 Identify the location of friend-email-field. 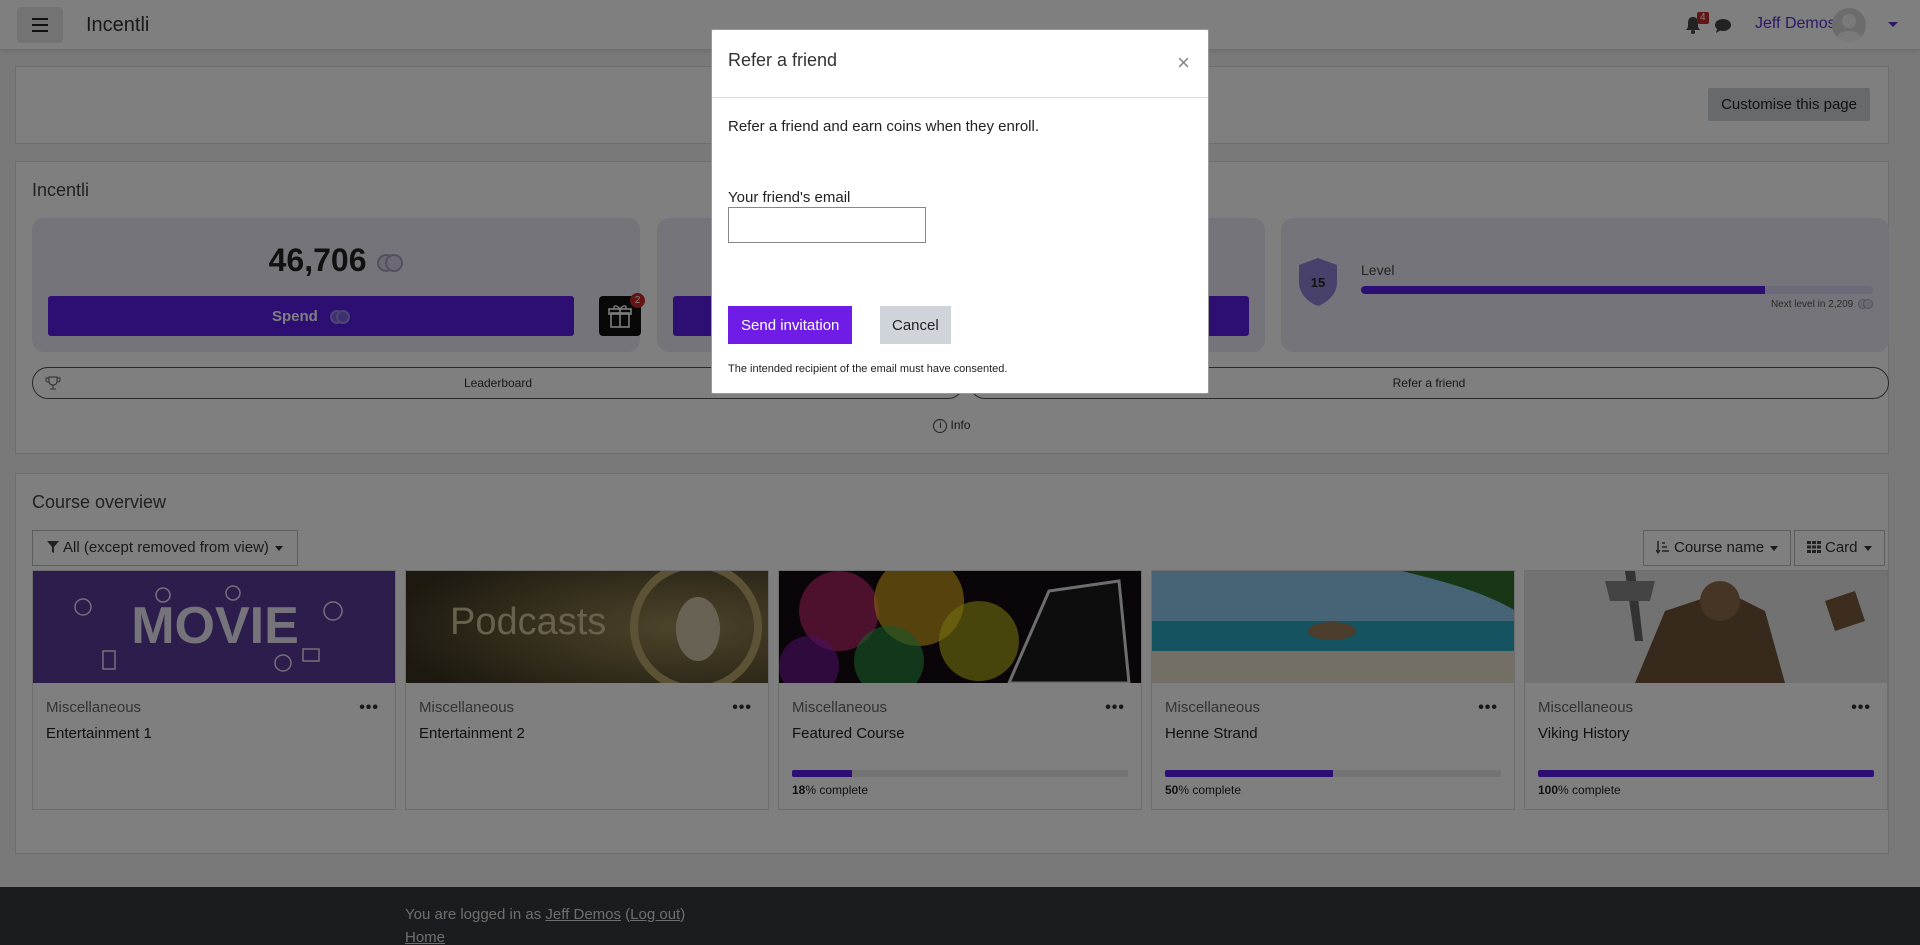
(827, 225).